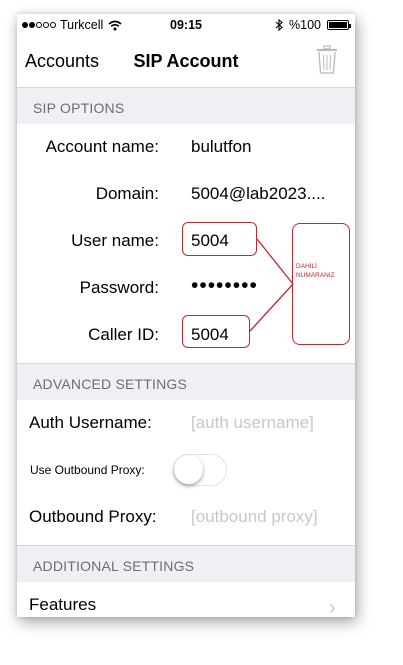 Image resolution: width=403 pixels, height=665 pixels. I want to click on outbound-proxy-field: [outbound proxy], so click(254, 517).